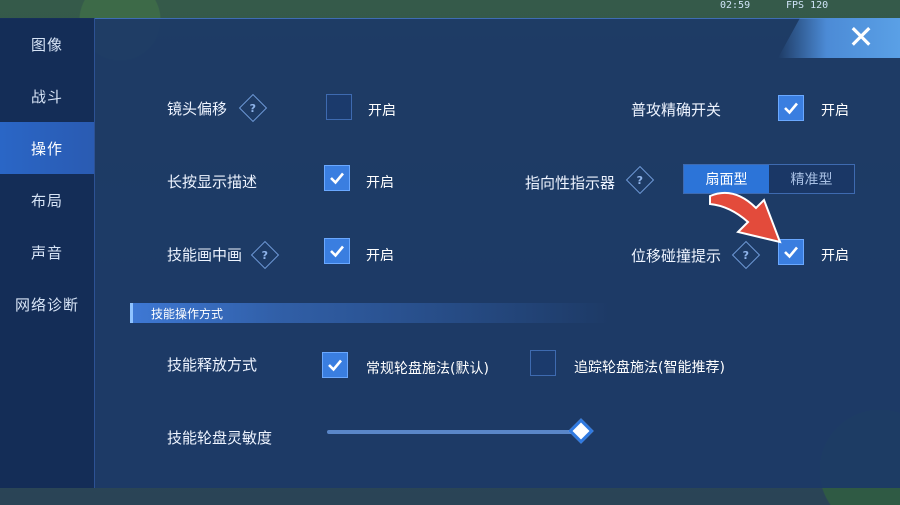 The width and height of the screenshot is (900, 505). I want to click on skill-release-default-checkbox, so click(335, 365).